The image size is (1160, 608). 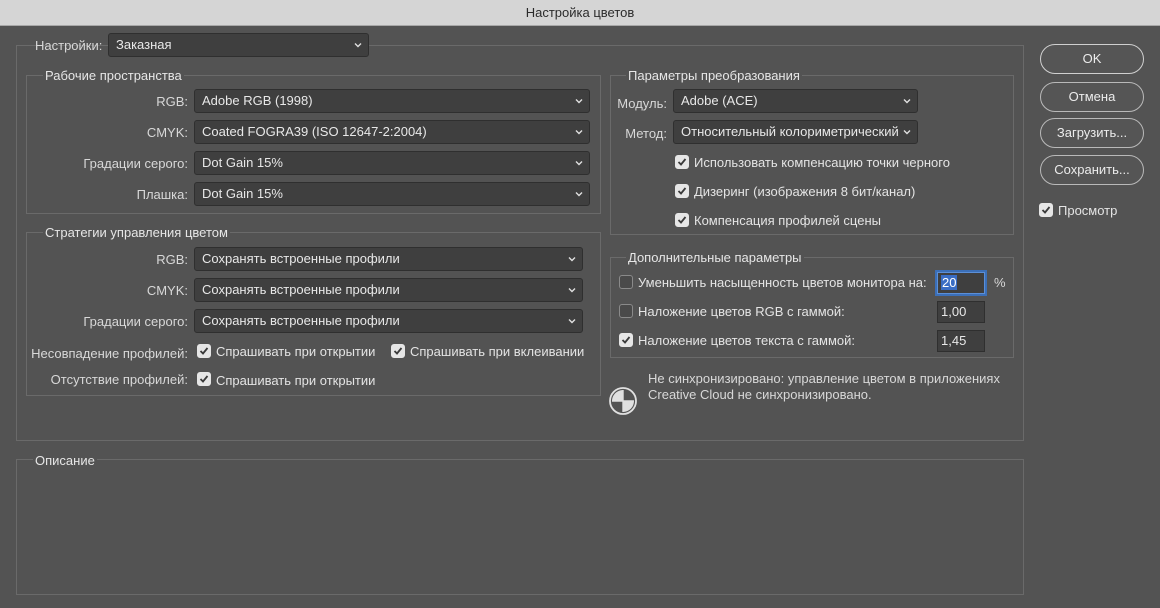 I want to click on window-title: Настройка цветов, so click(x=580, y=12).